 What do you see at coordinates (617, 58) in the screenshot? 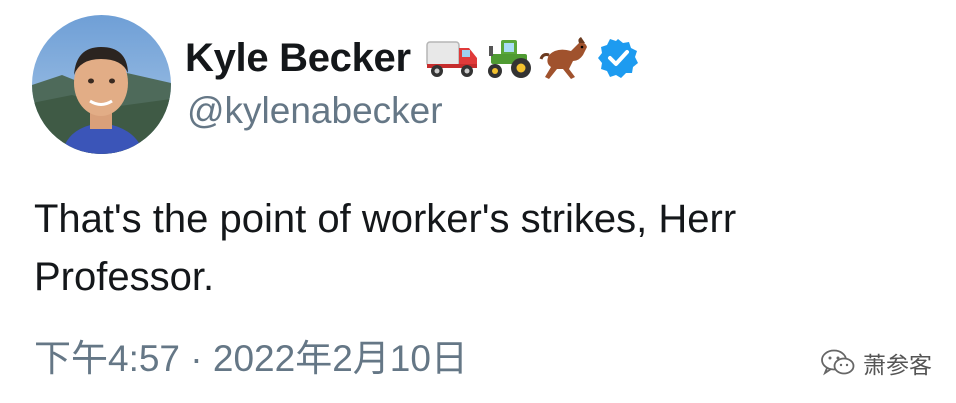
I see `verified-badge-icon` at bounding box center [617, 58].